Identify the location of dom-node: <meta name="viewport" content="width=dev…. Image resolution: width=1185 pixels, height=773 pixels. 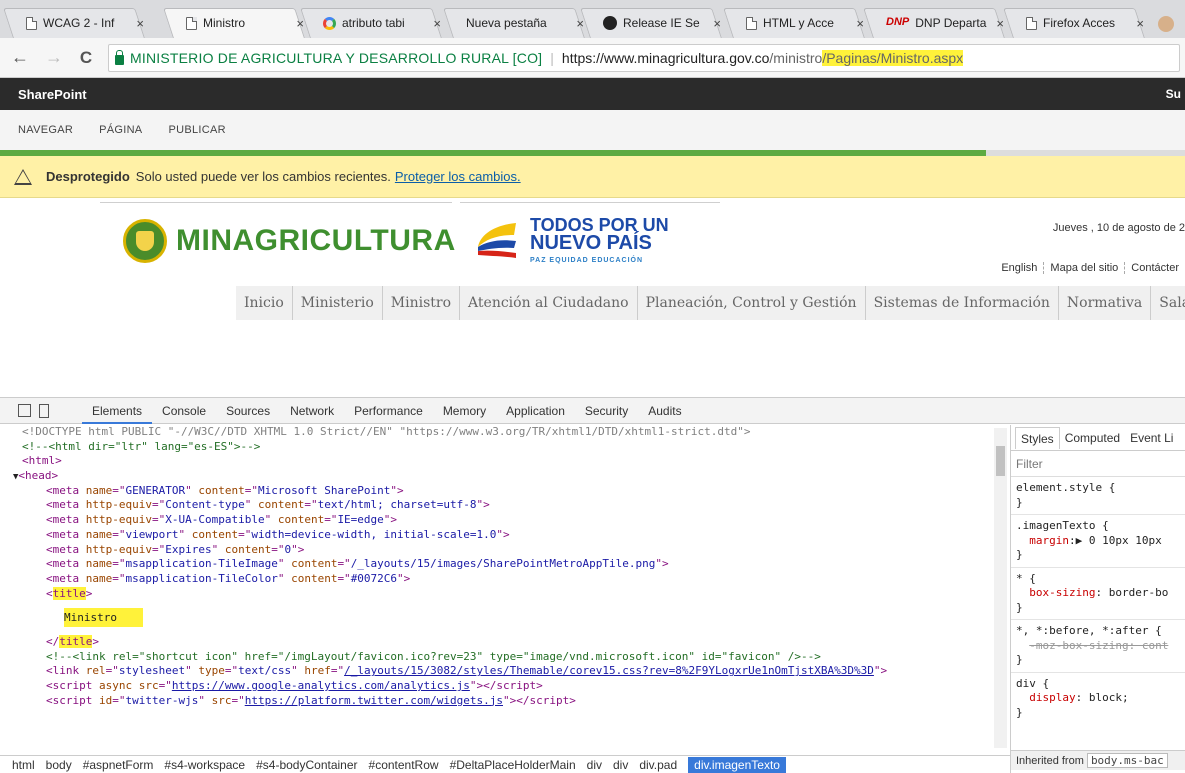
(505, 535).